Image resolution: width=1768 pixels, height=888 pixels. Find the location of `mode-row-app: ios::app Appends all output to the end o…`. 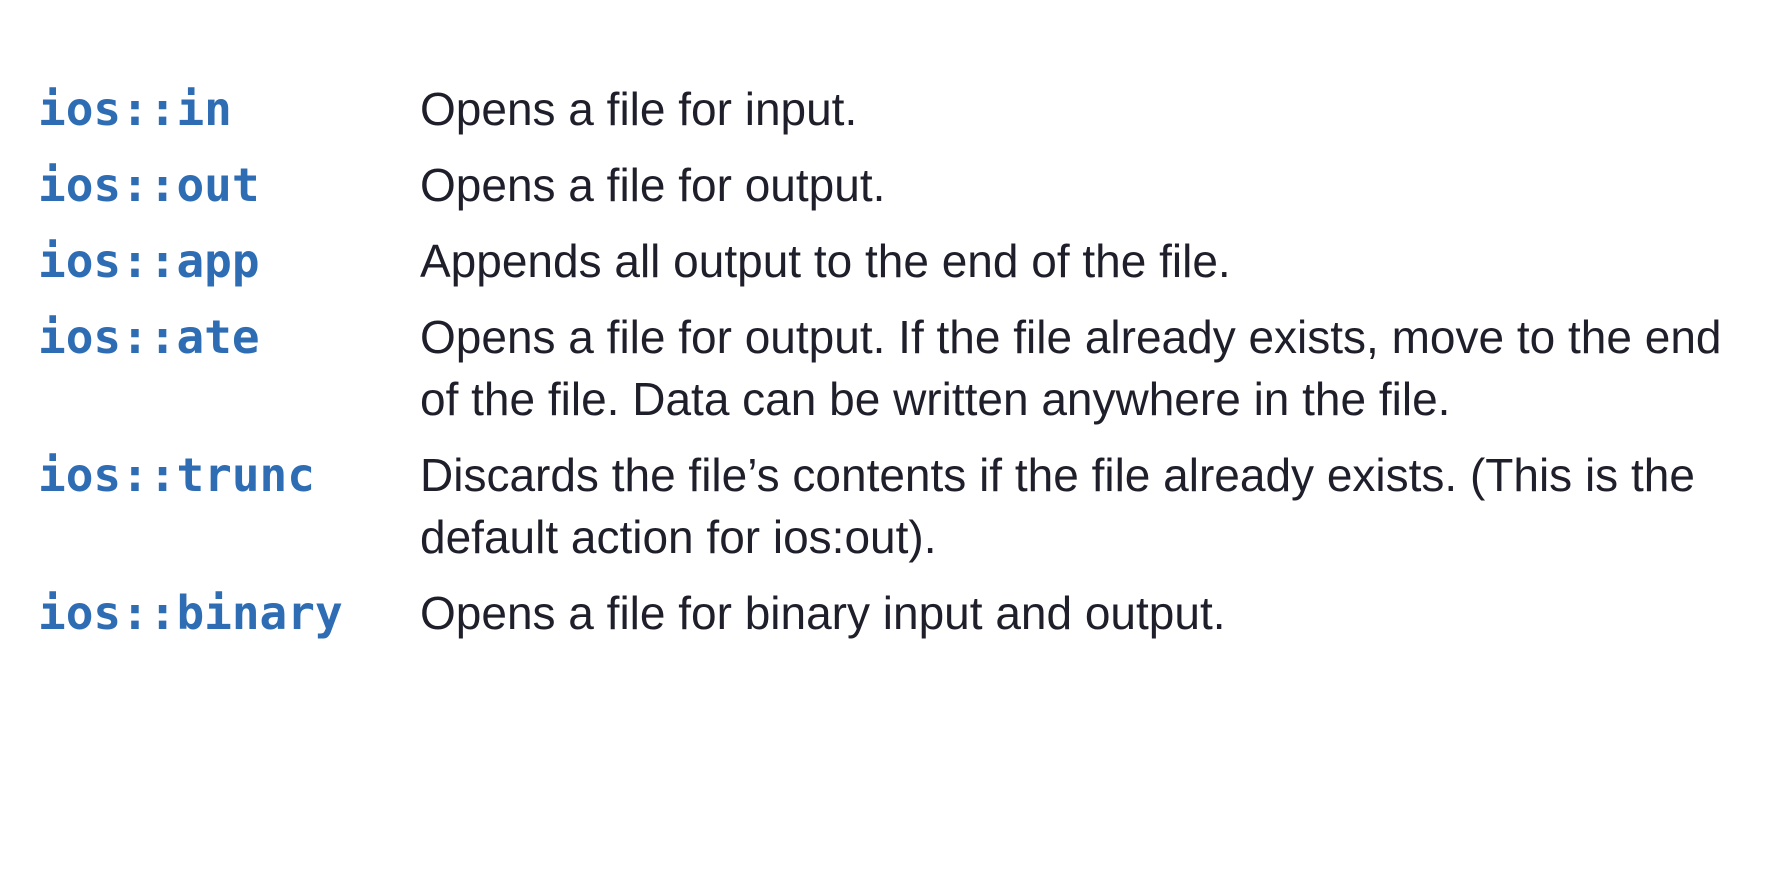

mode-row-app: ios::app Appends all output to the end o… is located at coordinates (888, 268).